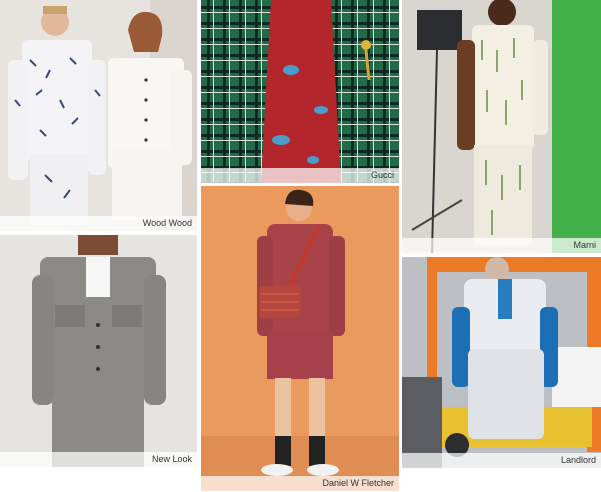  What do you see at coordinates (501, 460) in the screenshot?
I see `caption-landlord: Landlord` at bounding box center [501, 460].